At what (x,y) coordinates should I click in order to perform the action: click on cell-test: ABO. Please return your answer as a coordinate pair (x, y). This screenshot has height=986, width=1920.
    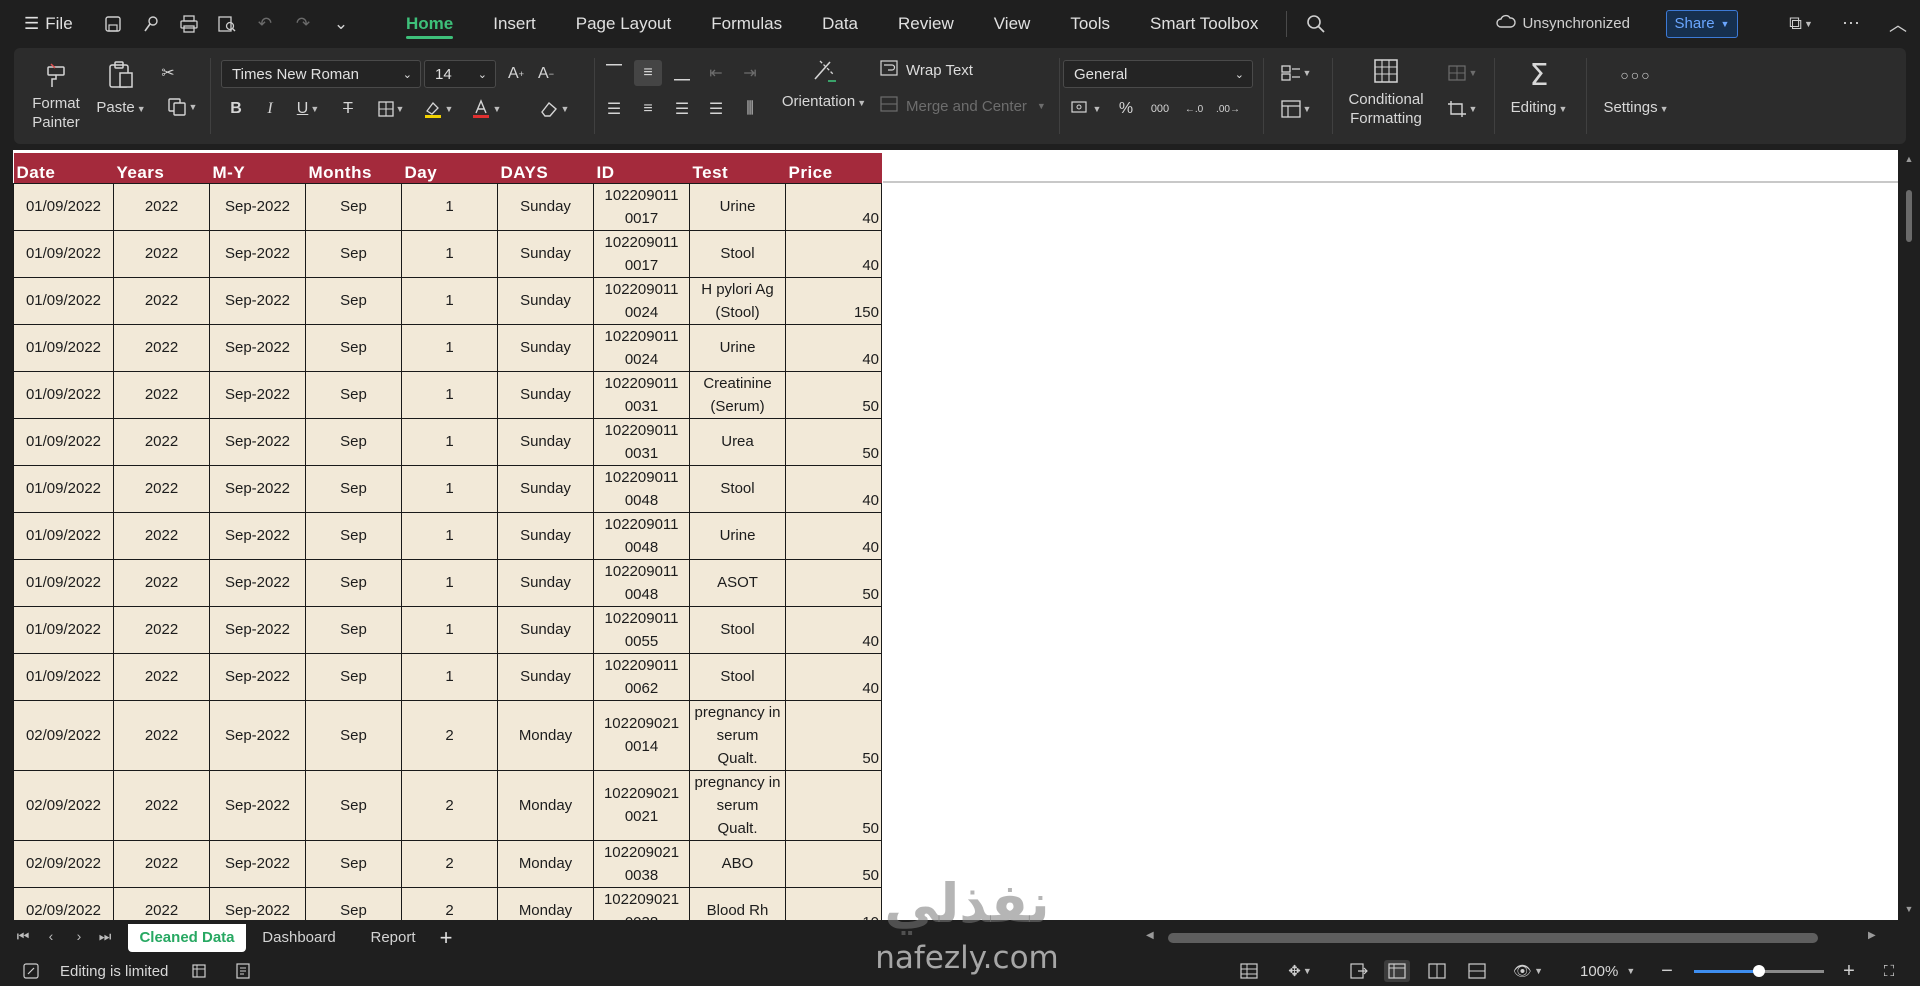
    Looking at the image, I should click on (737, 863).